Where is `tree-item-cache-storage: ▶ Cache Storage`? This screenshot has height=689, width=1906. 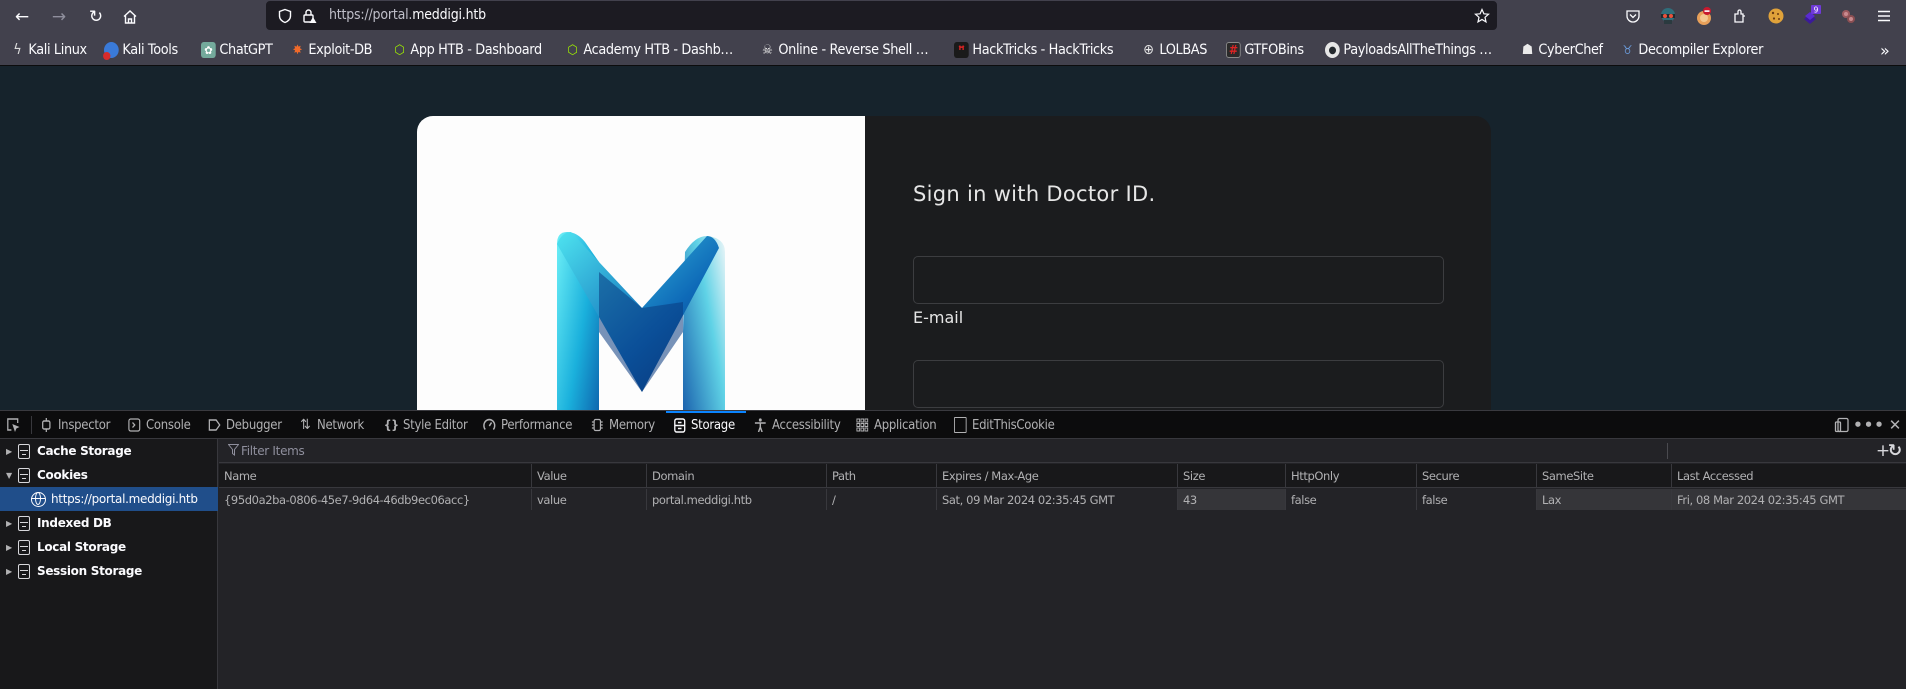
tree-item-cache-storage: ▶ Cache Storage is located at coordinates (109, 451).